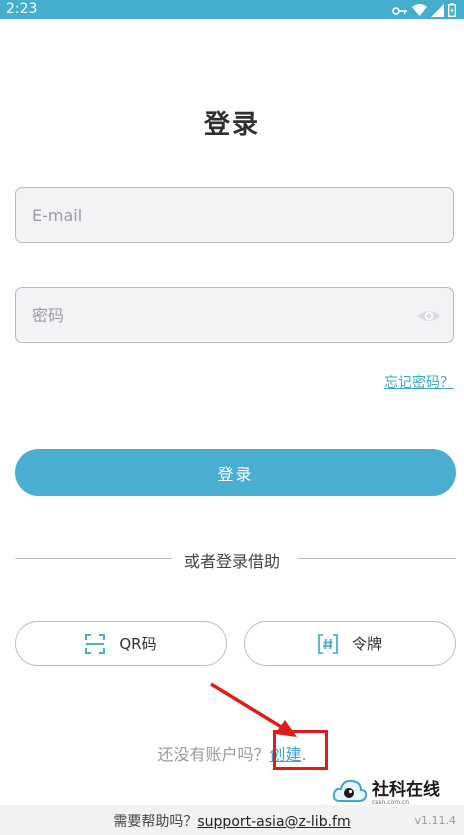 The height and width of the screenshot is (835, 464). I want to click on password-field-container, so click(234, 315).